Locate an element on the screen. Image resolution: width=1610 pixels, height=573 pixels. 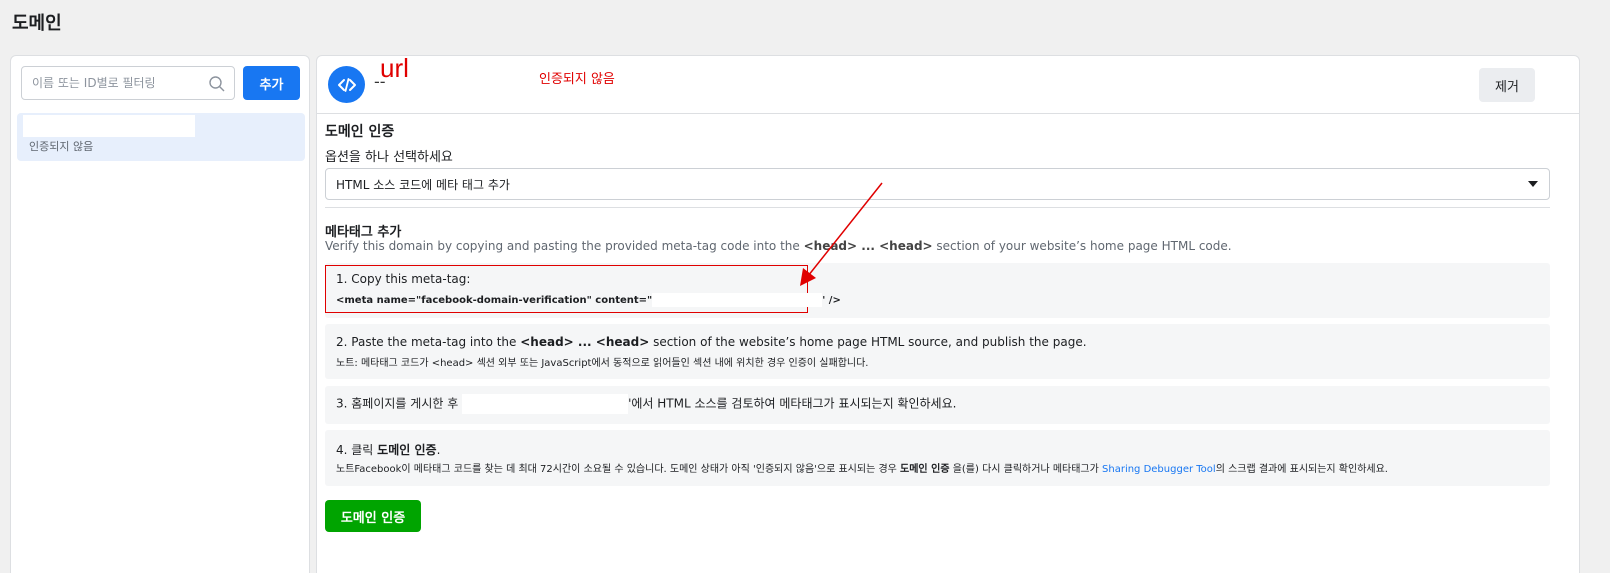
section-title: 도메인 인증 is located at coordinates (360, 132).